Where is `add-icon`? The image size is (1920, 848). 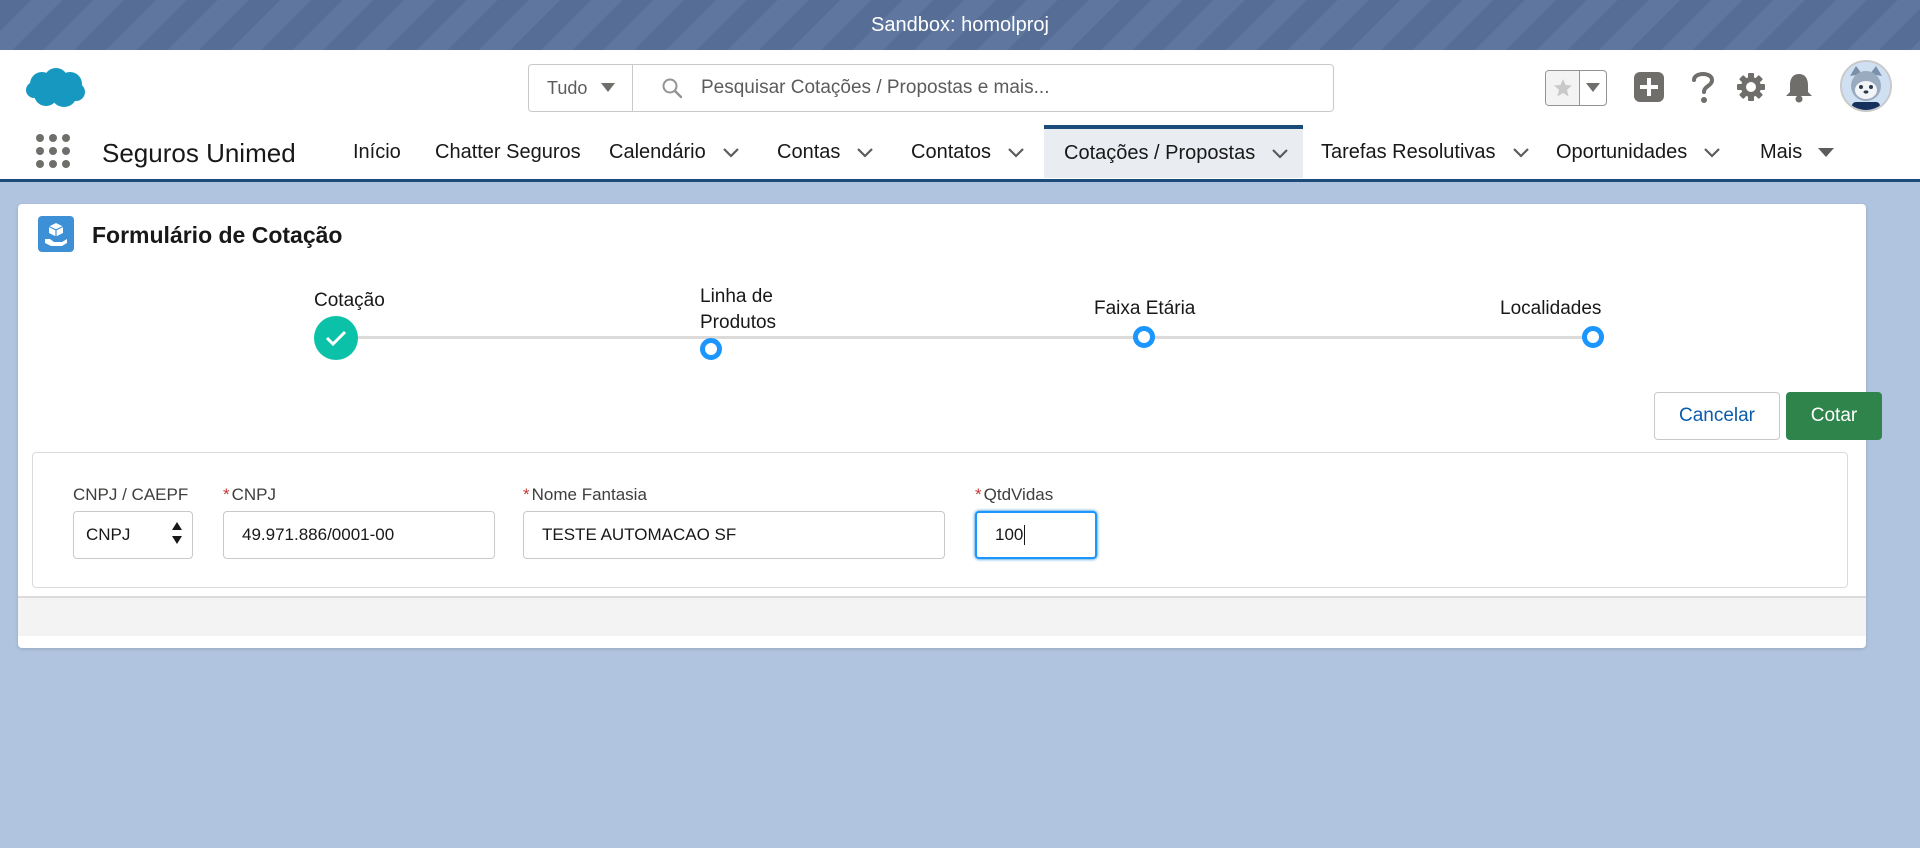
add-icon is located at coordinates (1649, 87).